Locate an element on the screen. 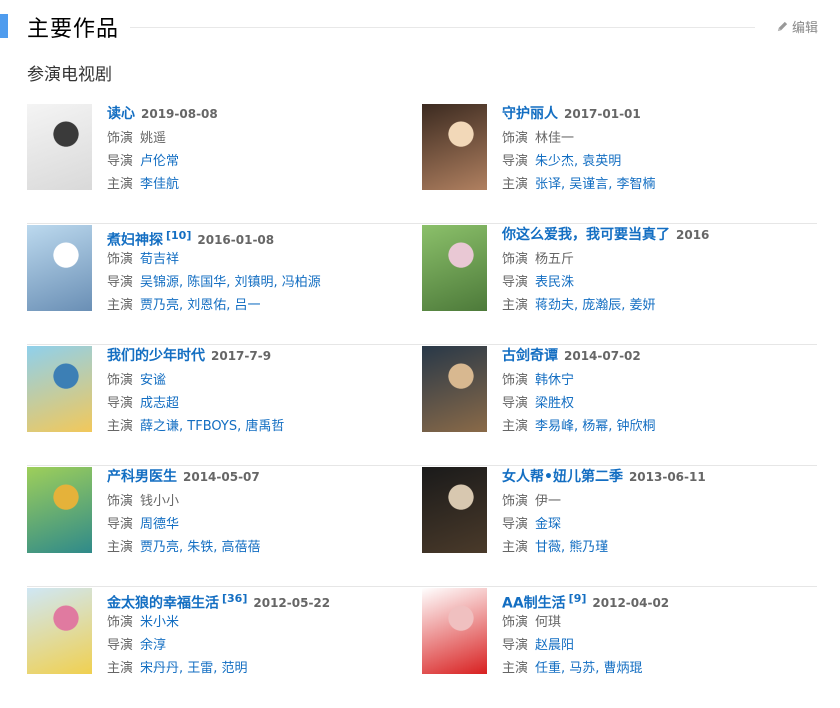 The width and height of the screenshot is (840, 708). work-title-link: 金太狼的幸福生活 is located at coordinates (163, 603).